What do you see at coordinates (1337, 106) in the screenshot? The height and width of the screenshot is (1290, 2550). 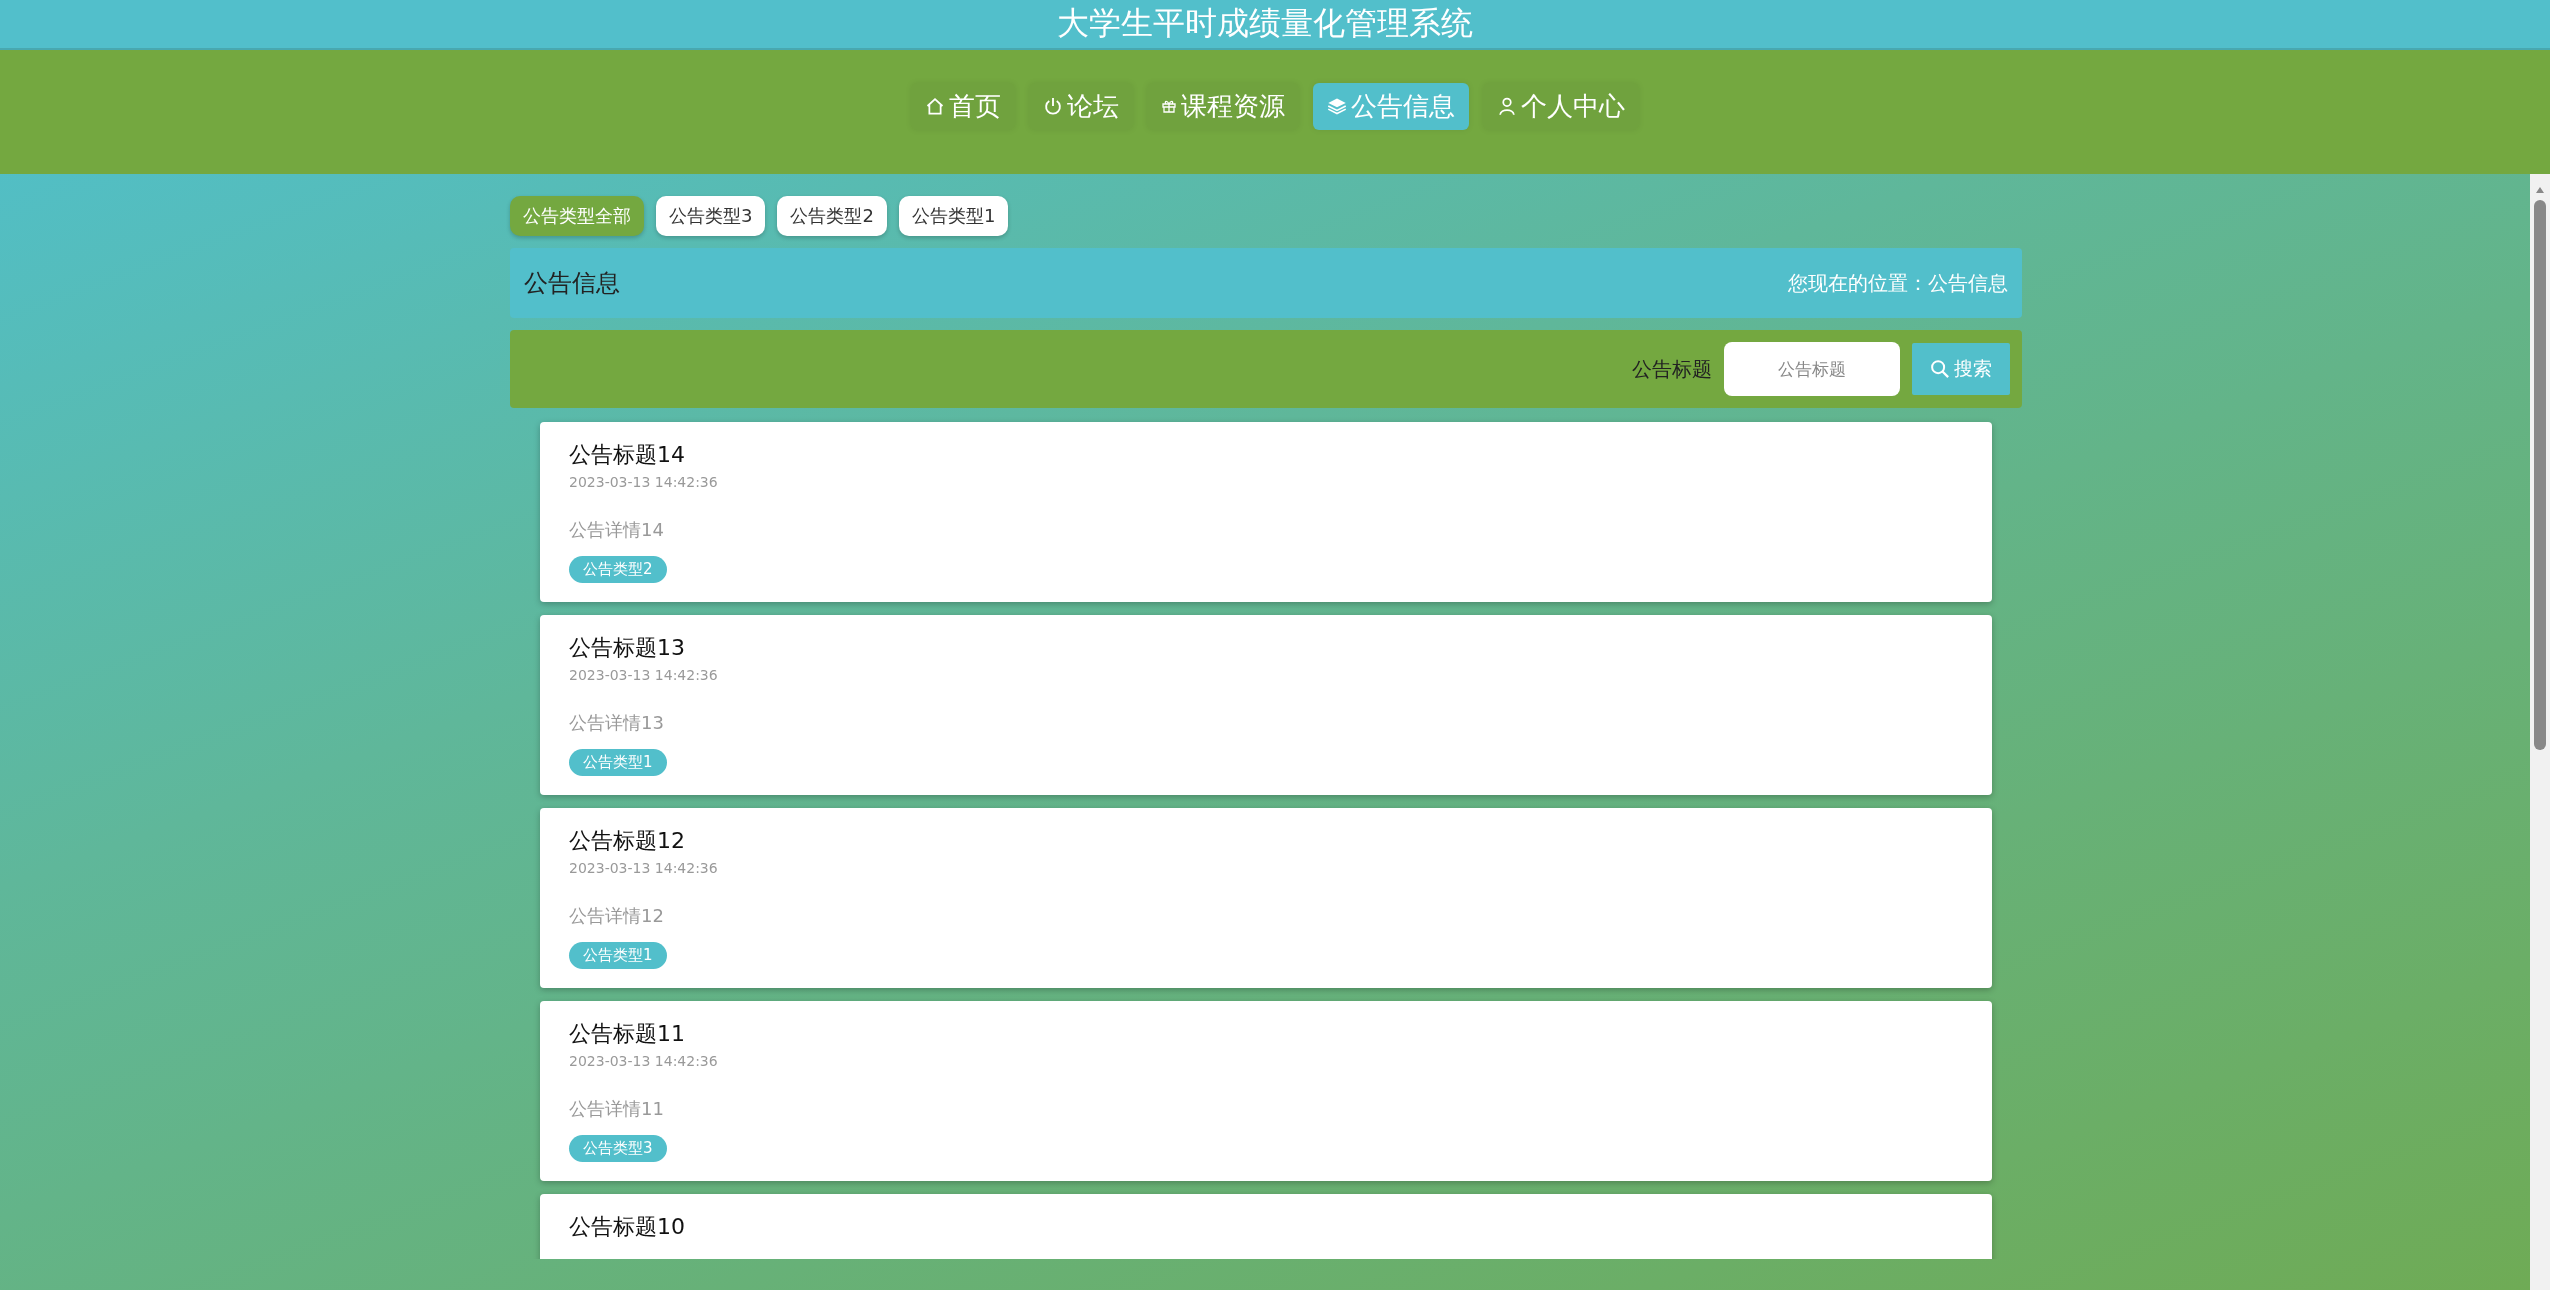 I see `layers-icon` at bounding box center [1337, 106].